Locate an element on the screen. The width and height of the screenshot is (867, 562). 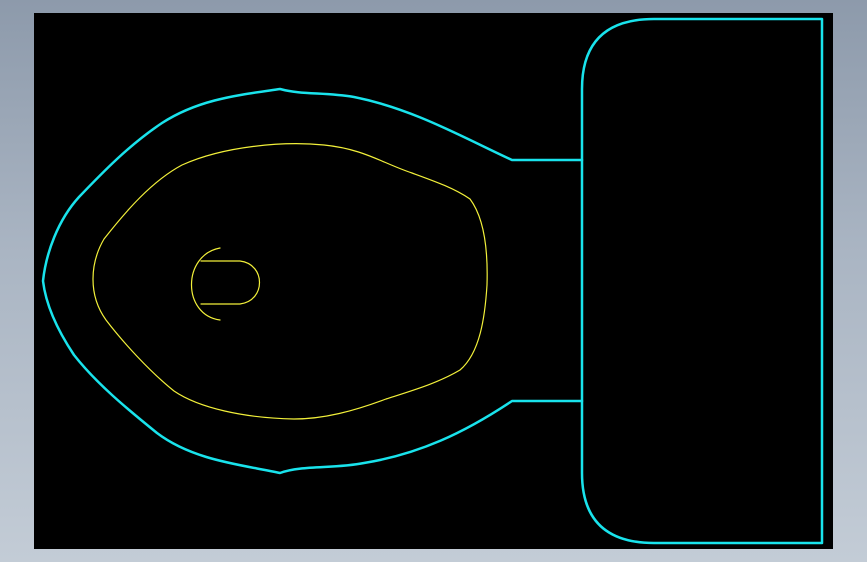
toilet-drain-symbol is located at coordinates (225, 284).